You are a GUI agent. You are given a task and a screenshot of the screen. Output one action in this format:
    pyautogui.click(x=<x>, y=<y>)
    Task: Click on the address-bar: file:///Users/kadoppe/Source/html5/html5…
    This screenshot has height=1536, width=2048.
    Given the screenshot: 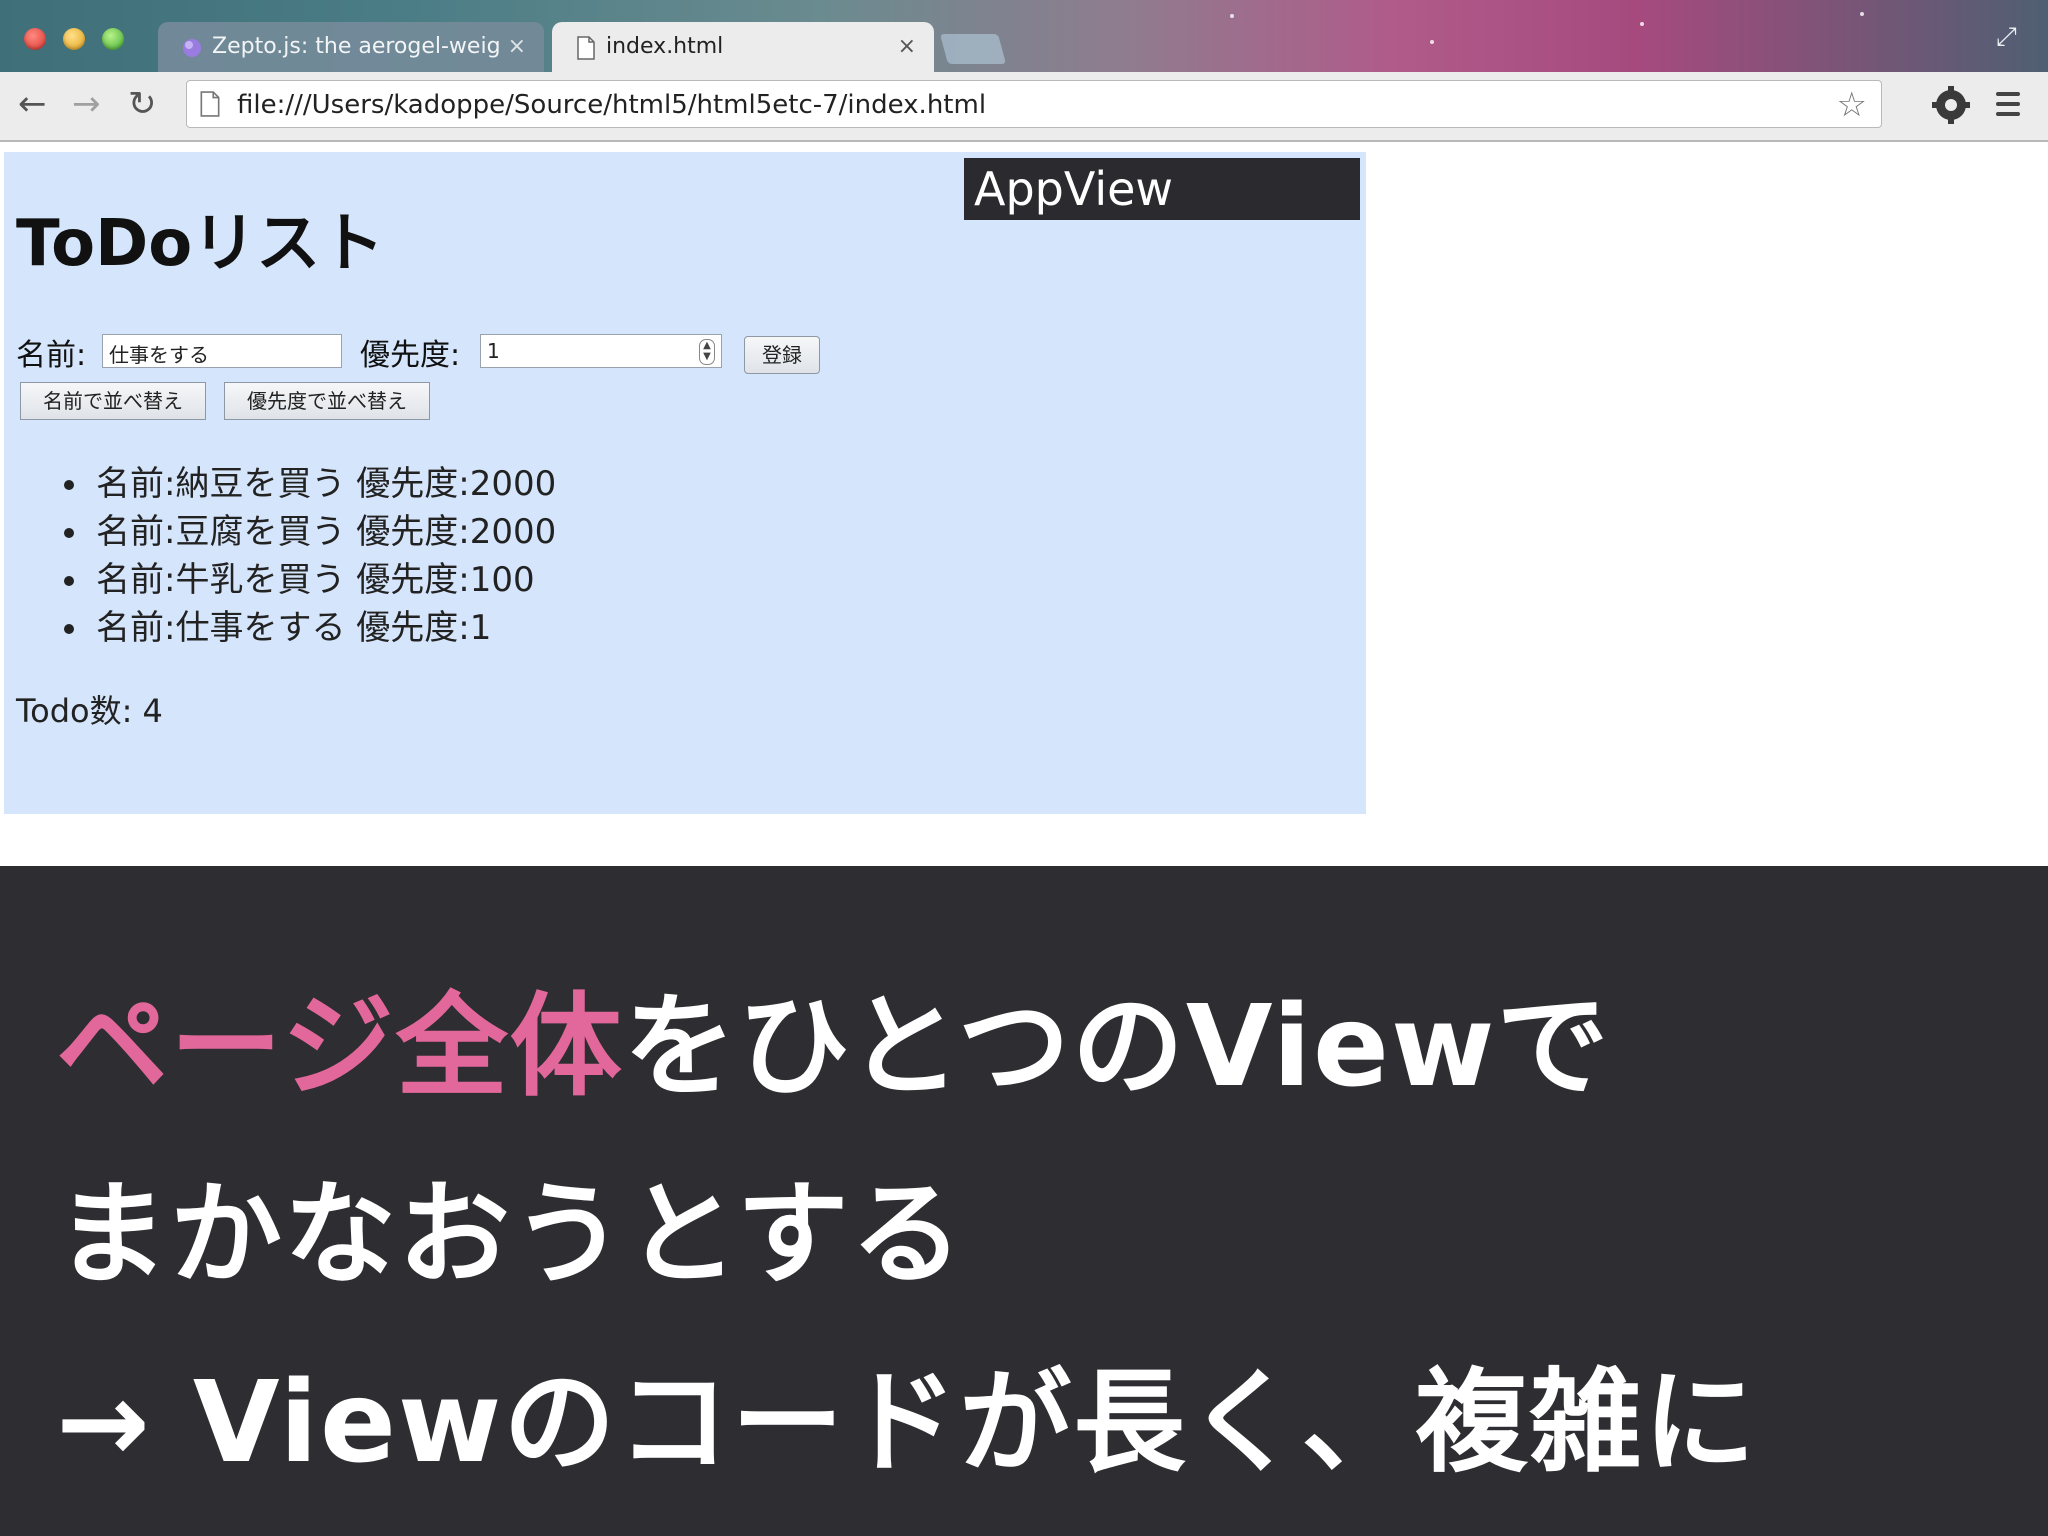 What is the action you would take?
    pyautogui.click(x=1034, y=104)
    